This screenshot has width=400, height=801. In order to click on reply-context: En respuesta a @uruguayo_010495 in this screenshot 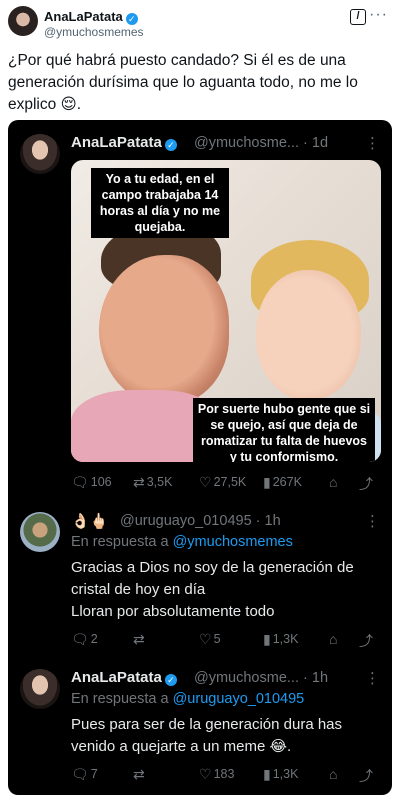, I will do `click(187, 699)`.